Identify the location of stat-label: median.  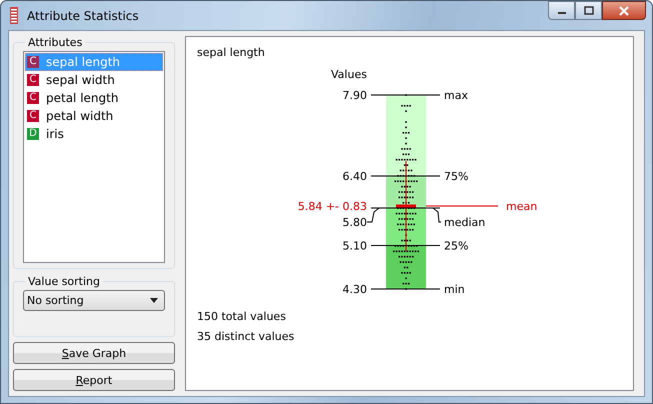
(465, 222).